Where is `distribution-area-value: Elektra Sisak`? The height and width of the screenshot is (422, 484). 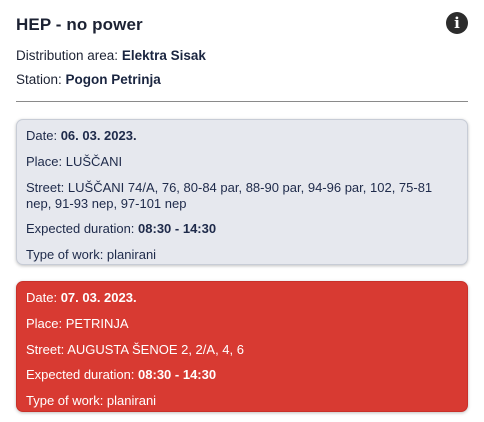 distribution-area-value: Elektra Sisak is located at coordinates (163, 55).